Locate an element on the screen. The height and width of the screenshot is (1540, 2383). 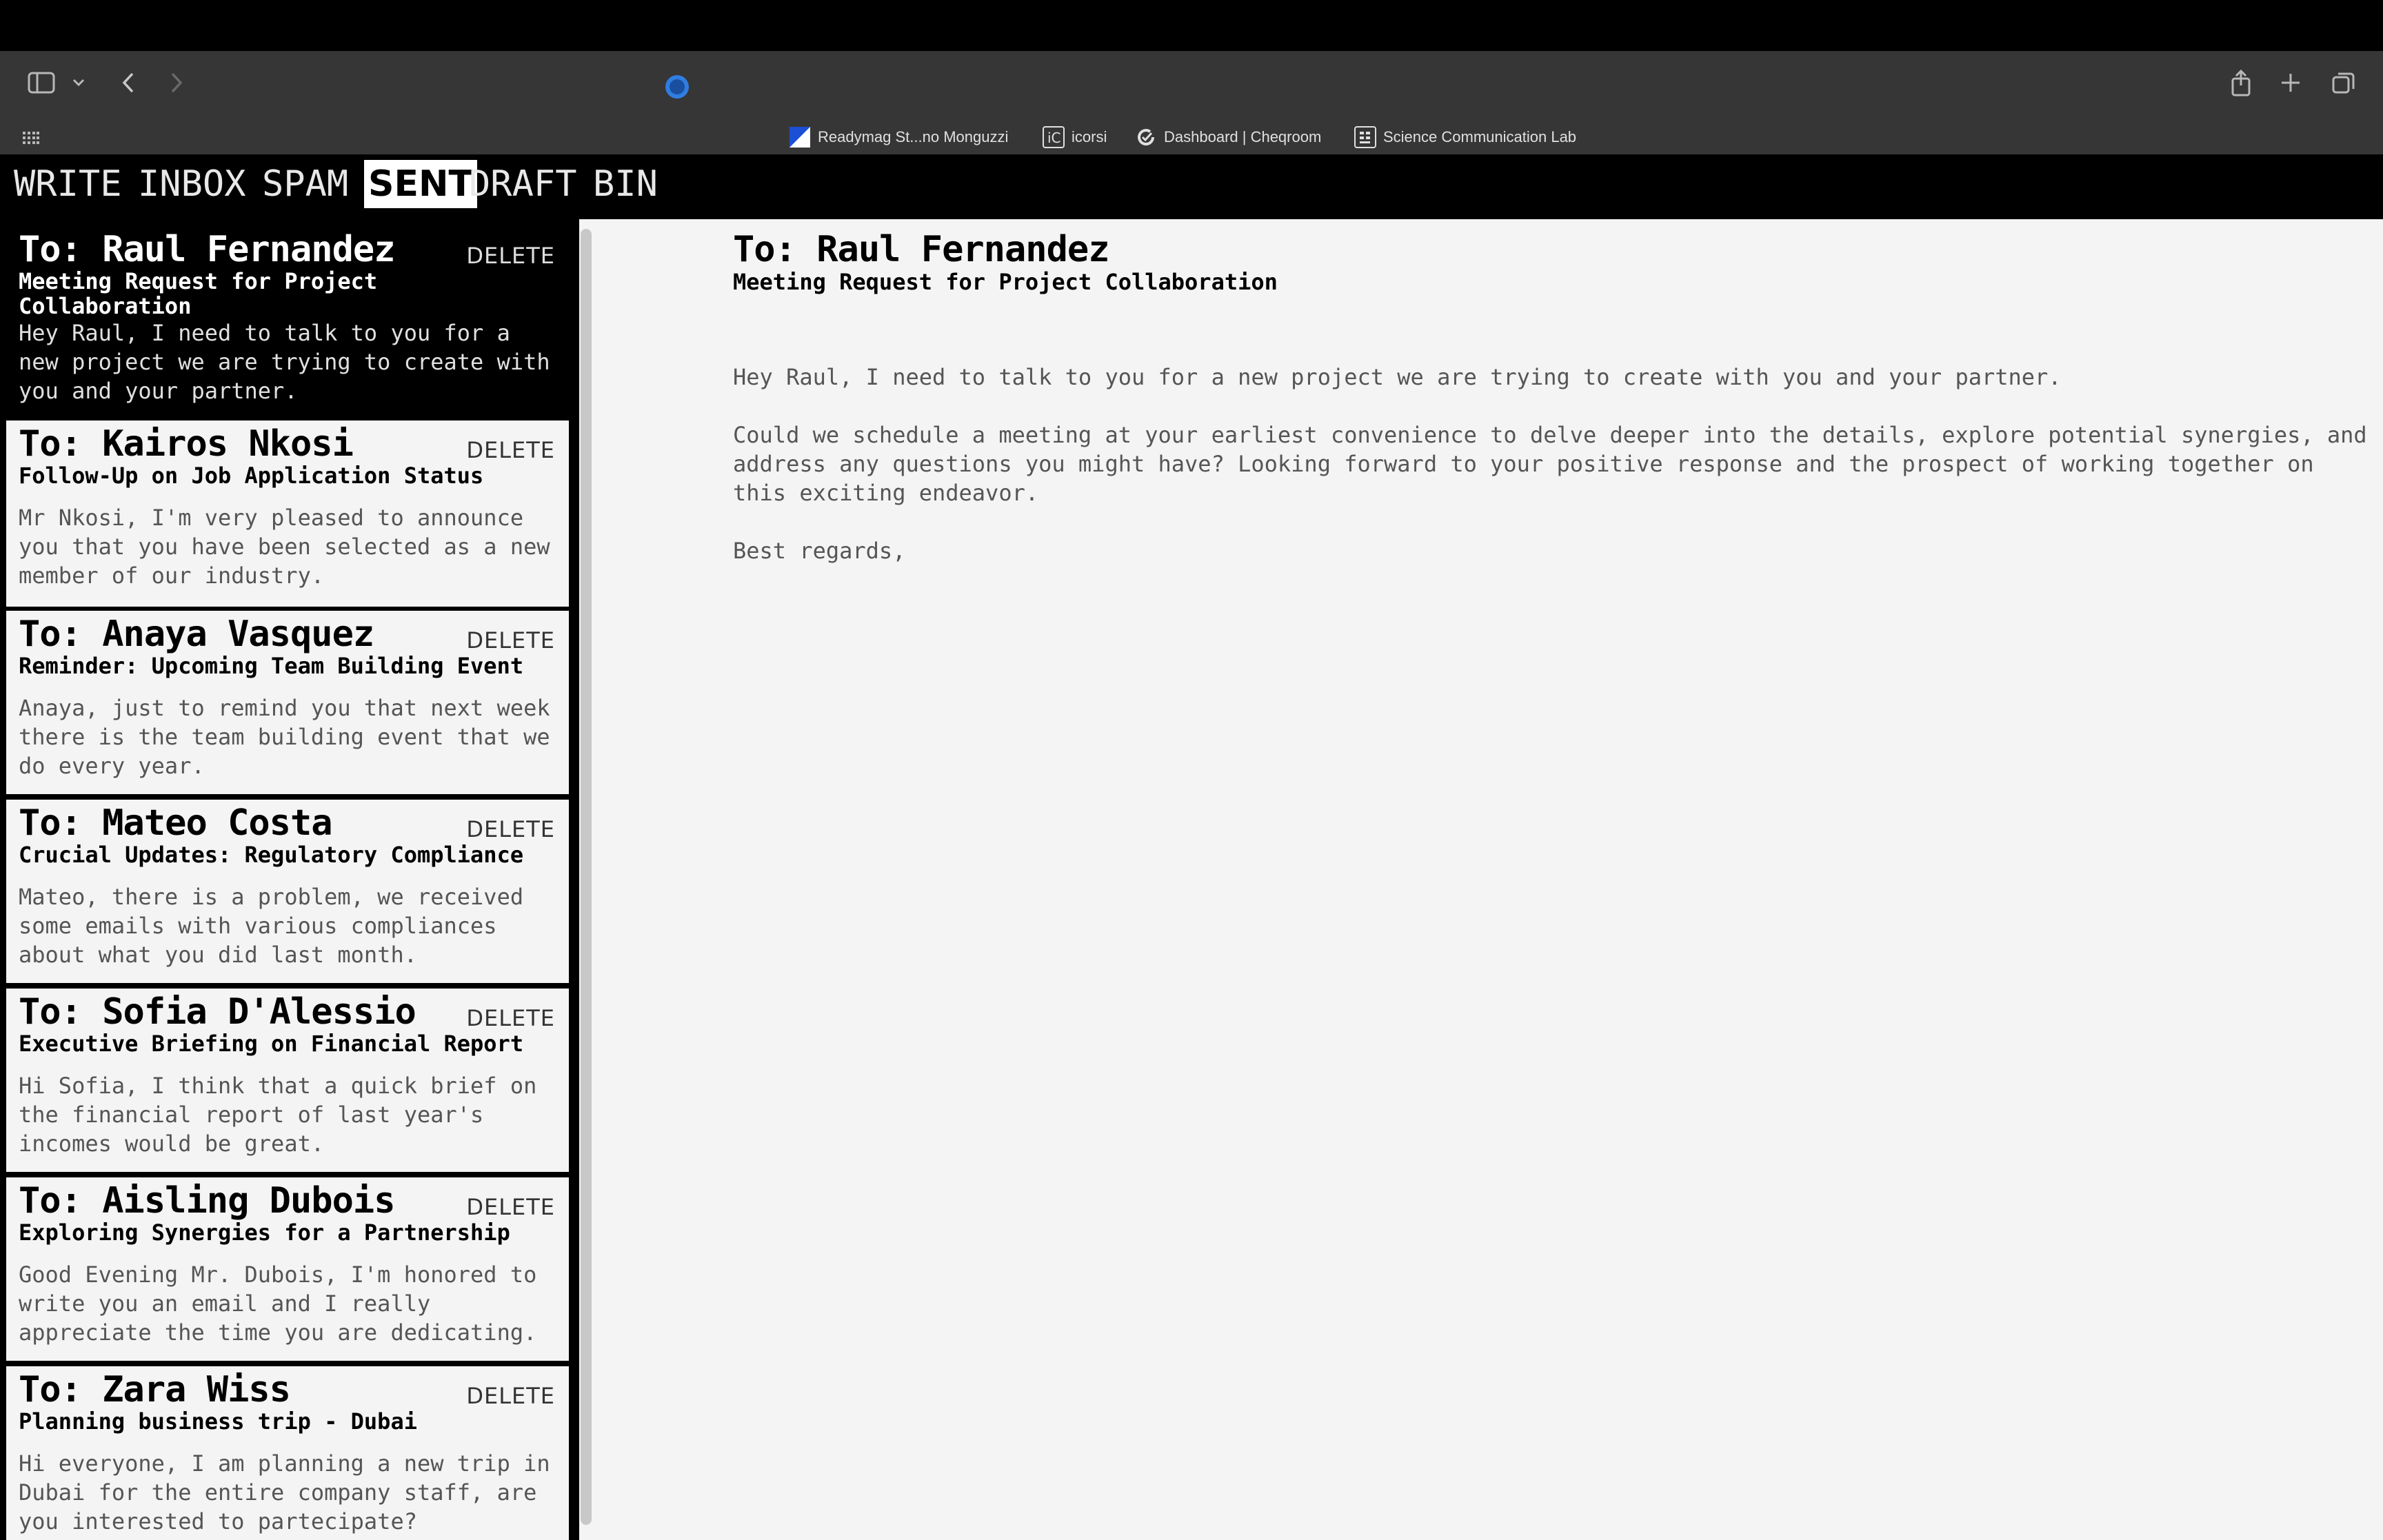
nav-bin: BIN is located at coordinates (625, 184).